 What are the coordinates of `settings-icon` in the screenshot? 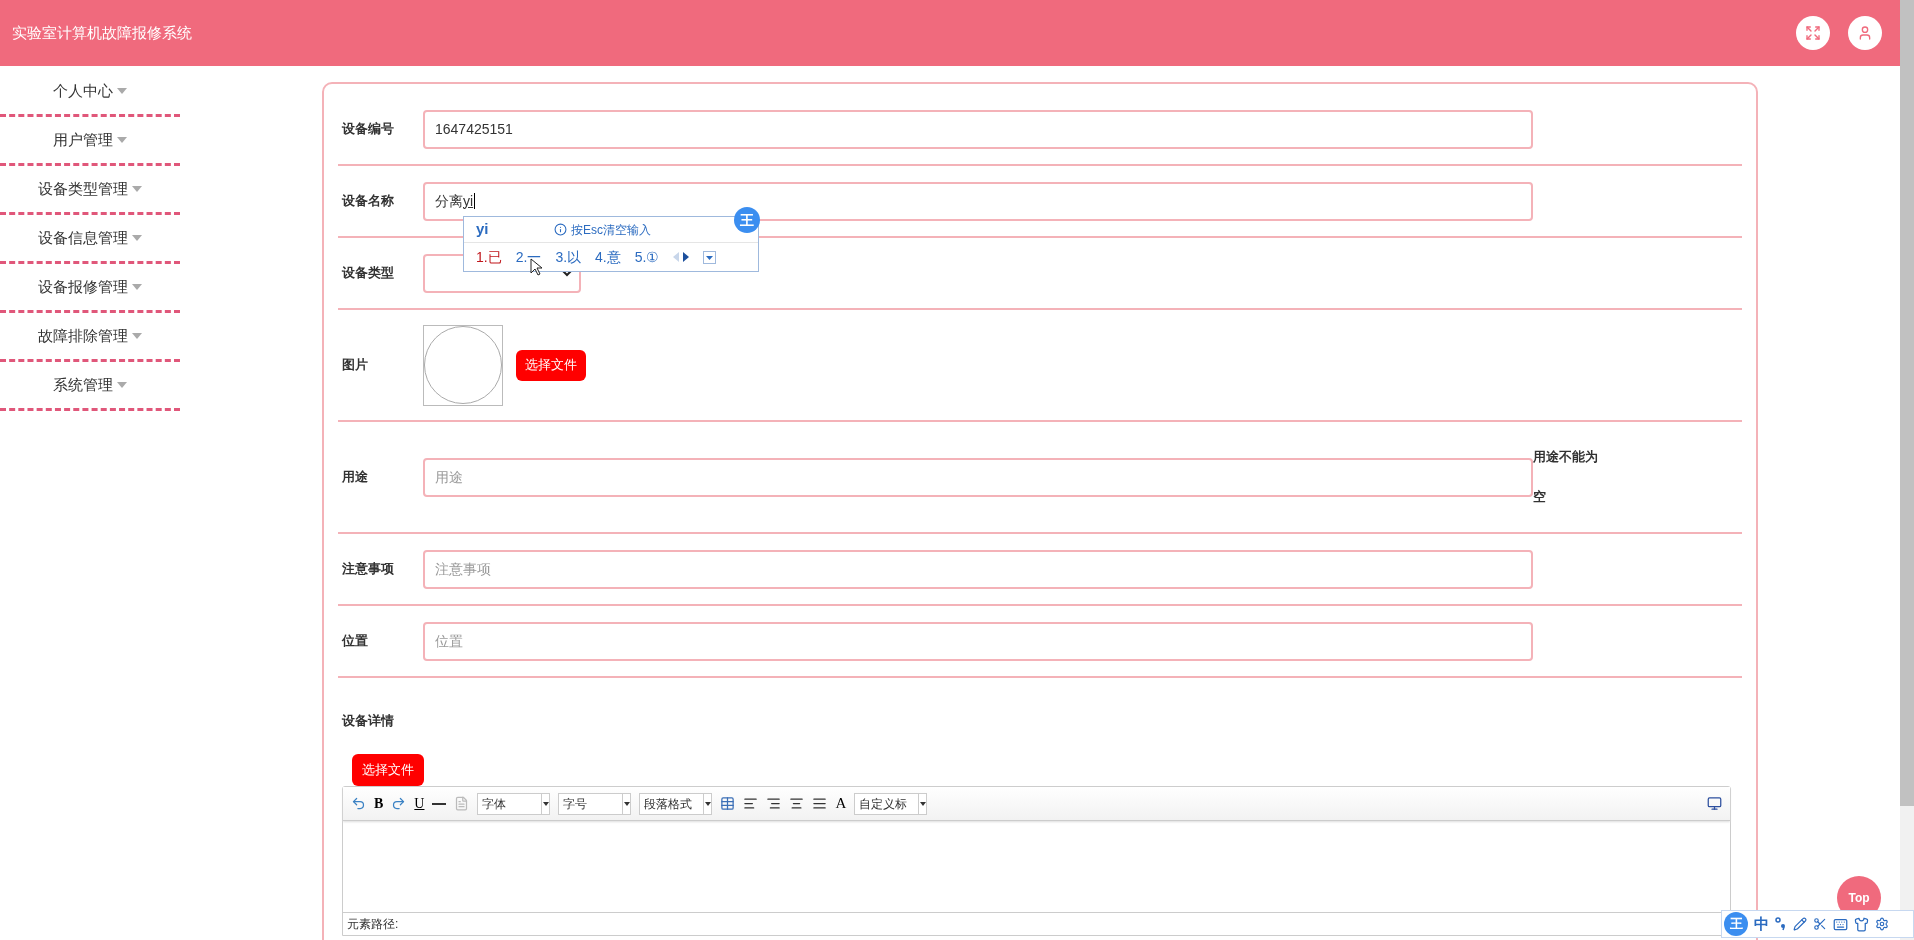 It's located at (1882, 924).